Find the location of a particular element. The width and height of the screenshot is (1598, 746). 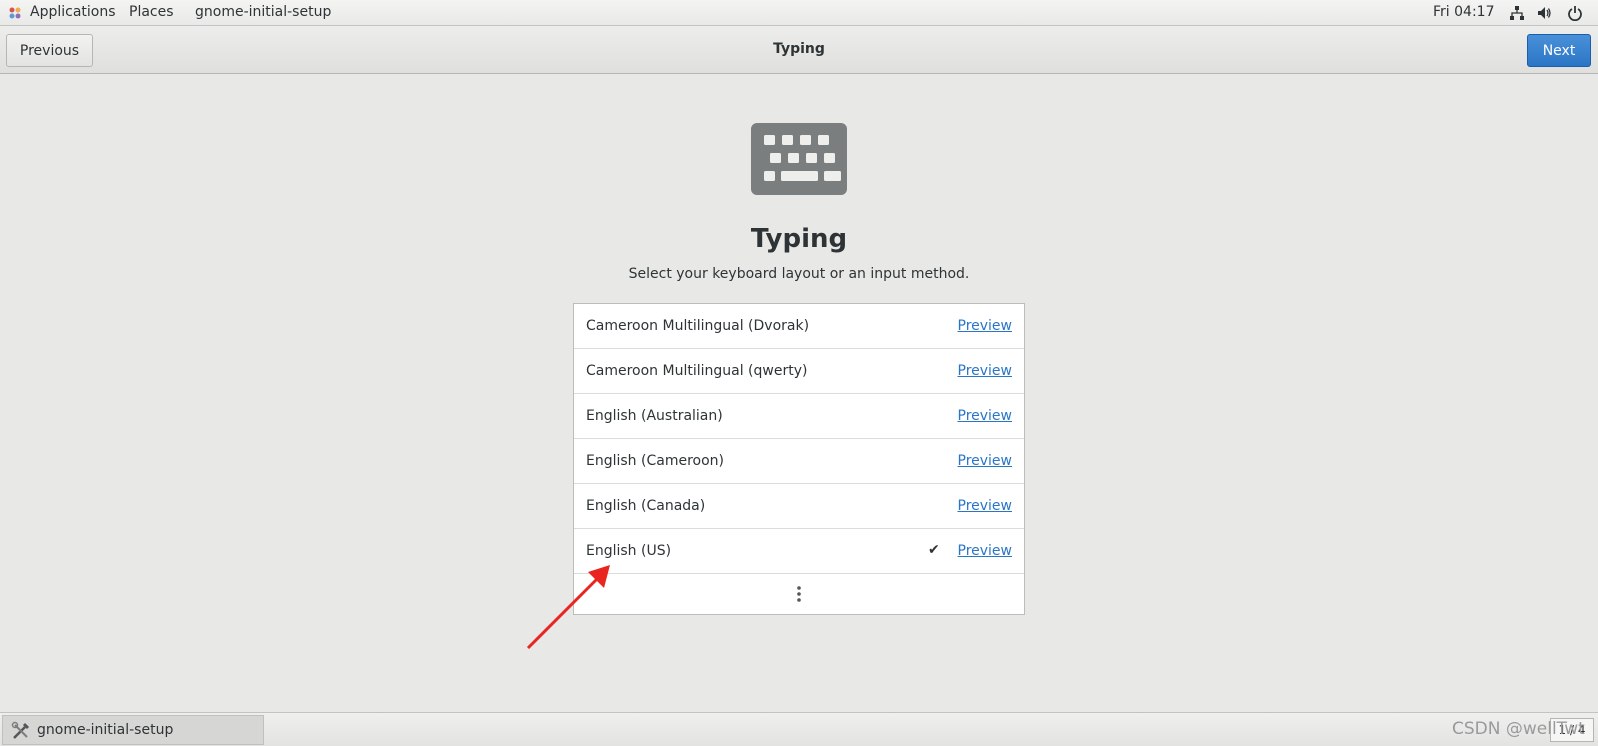

header-title: Typing is located at coordinates (799, 49).